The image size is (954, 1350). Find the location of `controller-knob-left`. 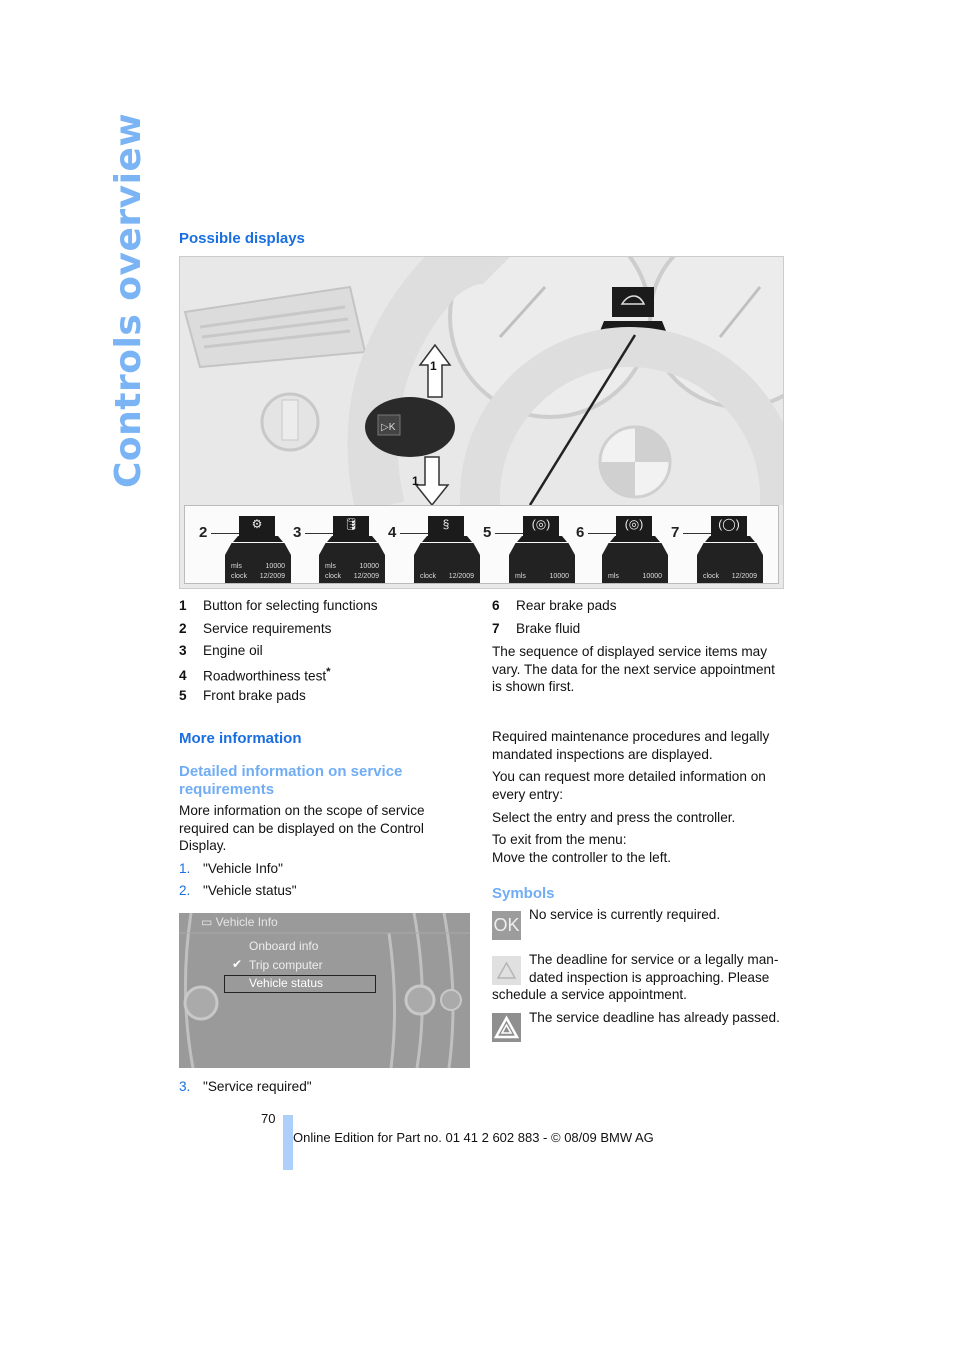

controller-knob-left is located at coordinates (201, 1003).